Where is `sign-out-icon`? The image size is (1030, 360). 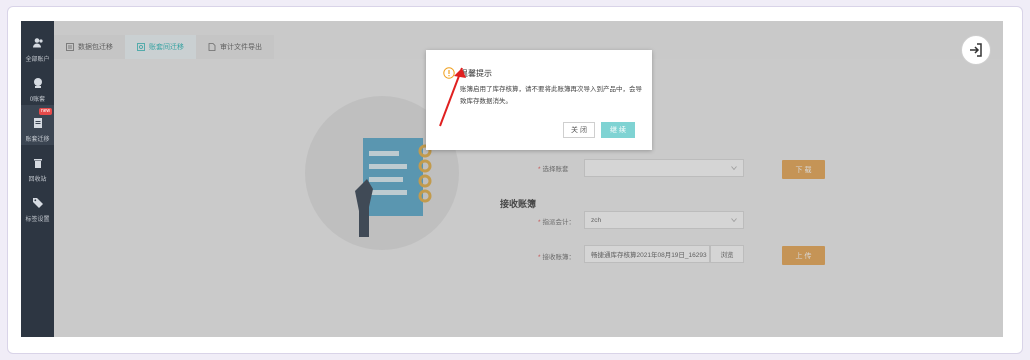
sign-out-icon is located at coordinates (976, 50).